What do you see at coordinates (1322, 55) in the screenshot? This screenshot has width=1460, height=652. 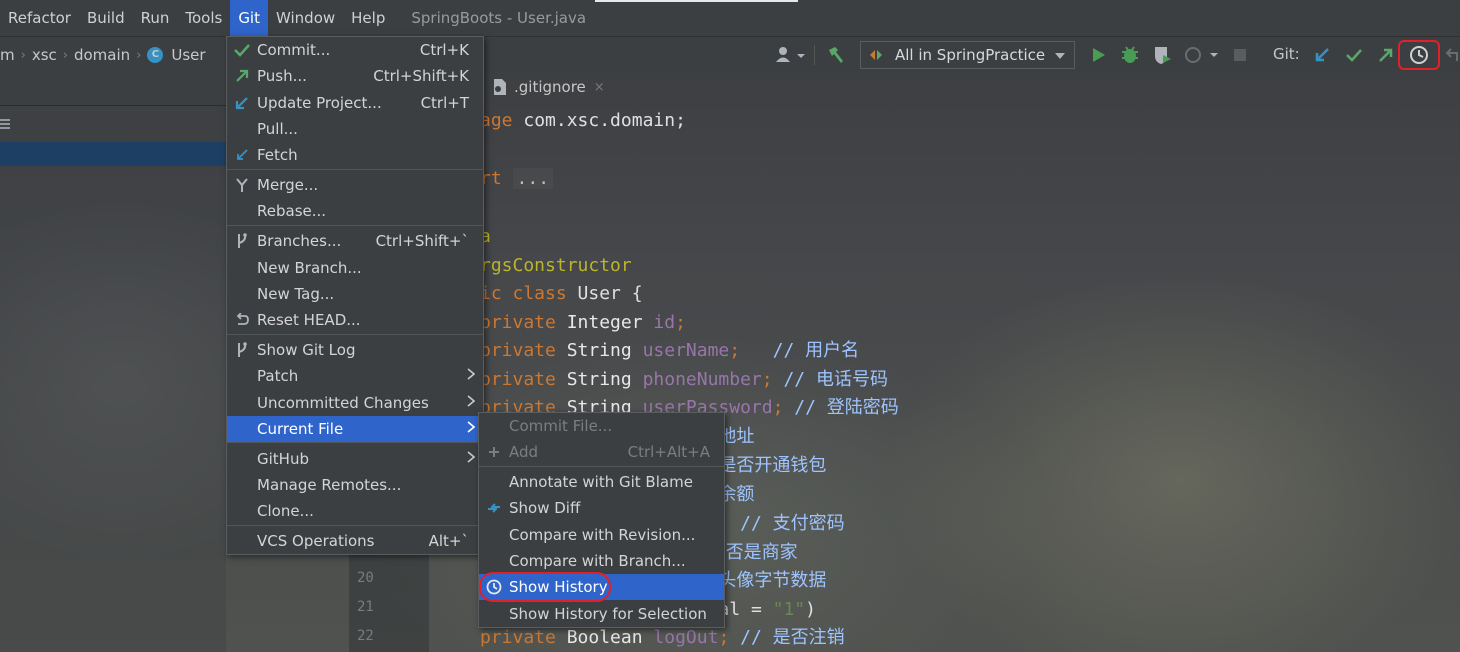 I see `git-update-icon` at bounding box center [1322, 55].